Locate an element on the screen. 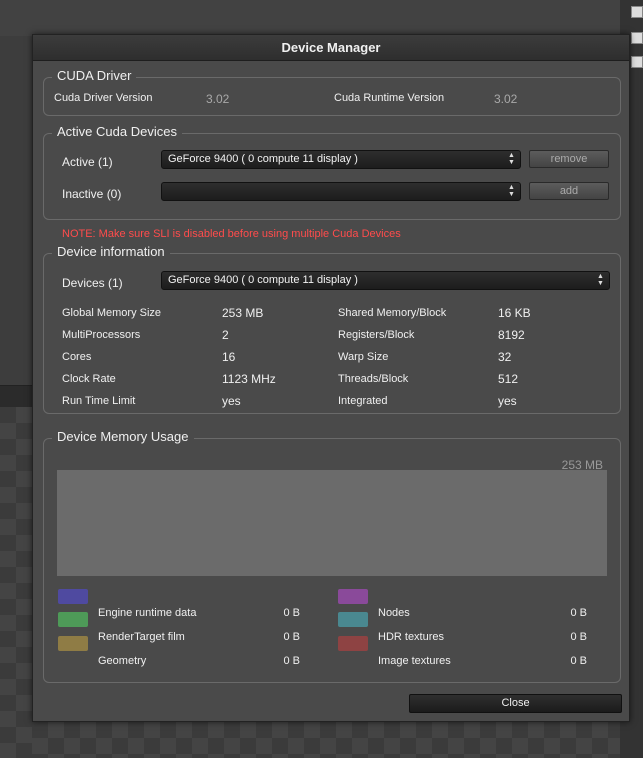 This screenshot has width=643, height=758. active-device-select: GeForce 9400 ( 0 compute 11 display ) ▲ ▼ is located at coordinates (341, 159).